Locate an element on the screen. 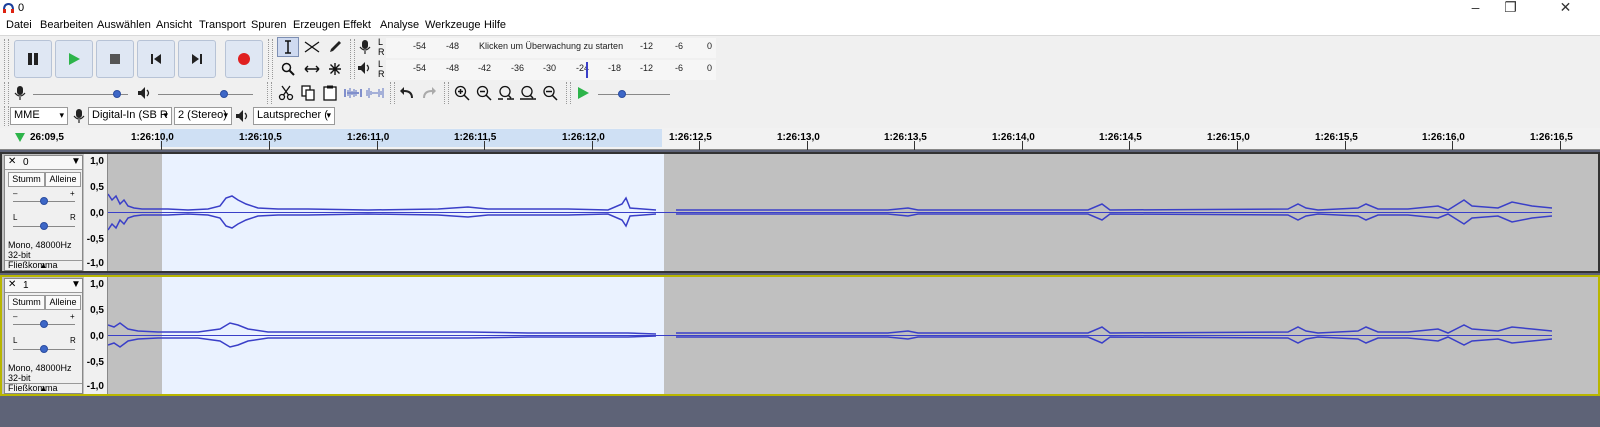  menu-spuren: Spuren is located at coordinates (268, 25).